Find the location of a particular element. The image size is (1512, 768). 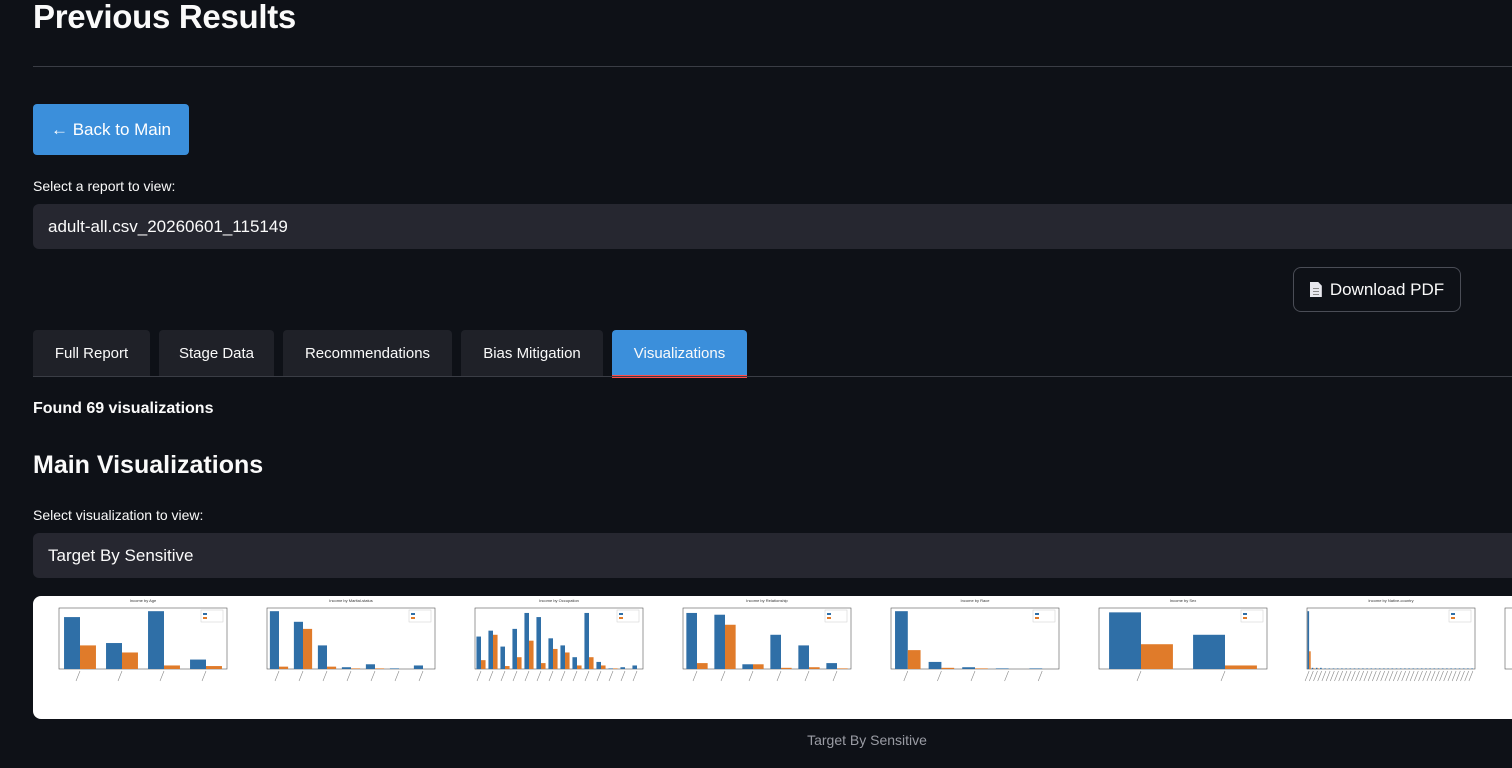

tab-full-report: Full Report is located at coordinates (91, 353).